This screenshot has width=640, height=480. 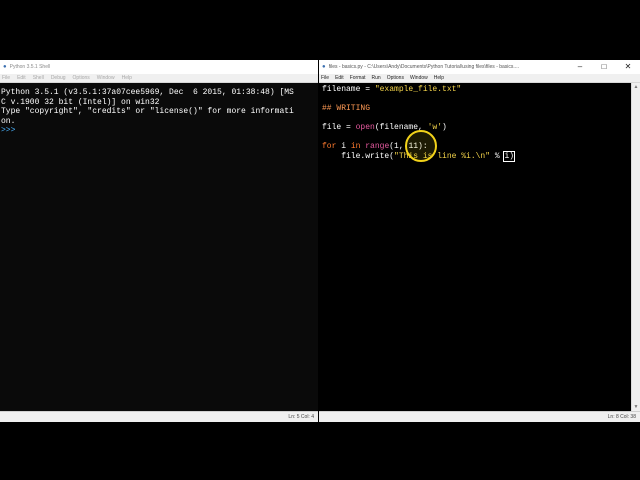 I want to click on editor-menu-window: Window, so click(x=419, y=78).